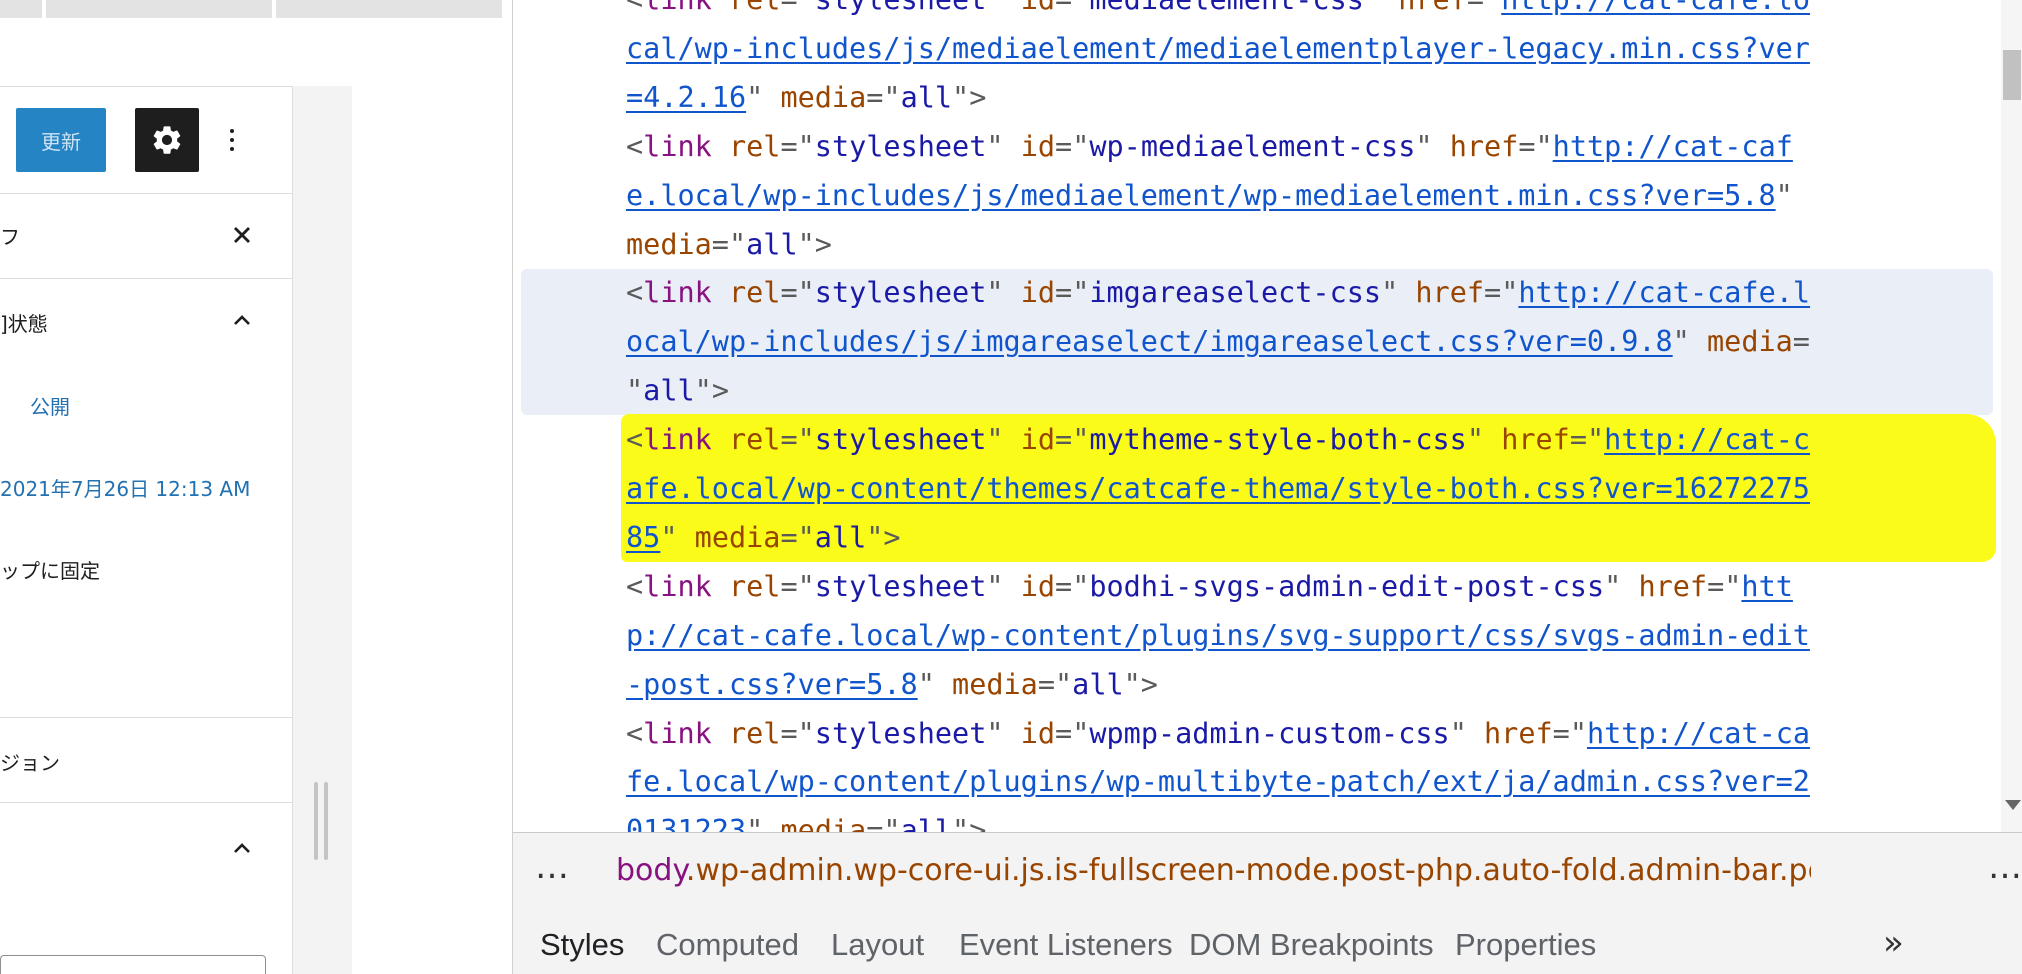 The image size is (2022, 974). Describe the element at coordinates (50, 405) in the screenshot. I see `visibility-link: 公開` at that location.